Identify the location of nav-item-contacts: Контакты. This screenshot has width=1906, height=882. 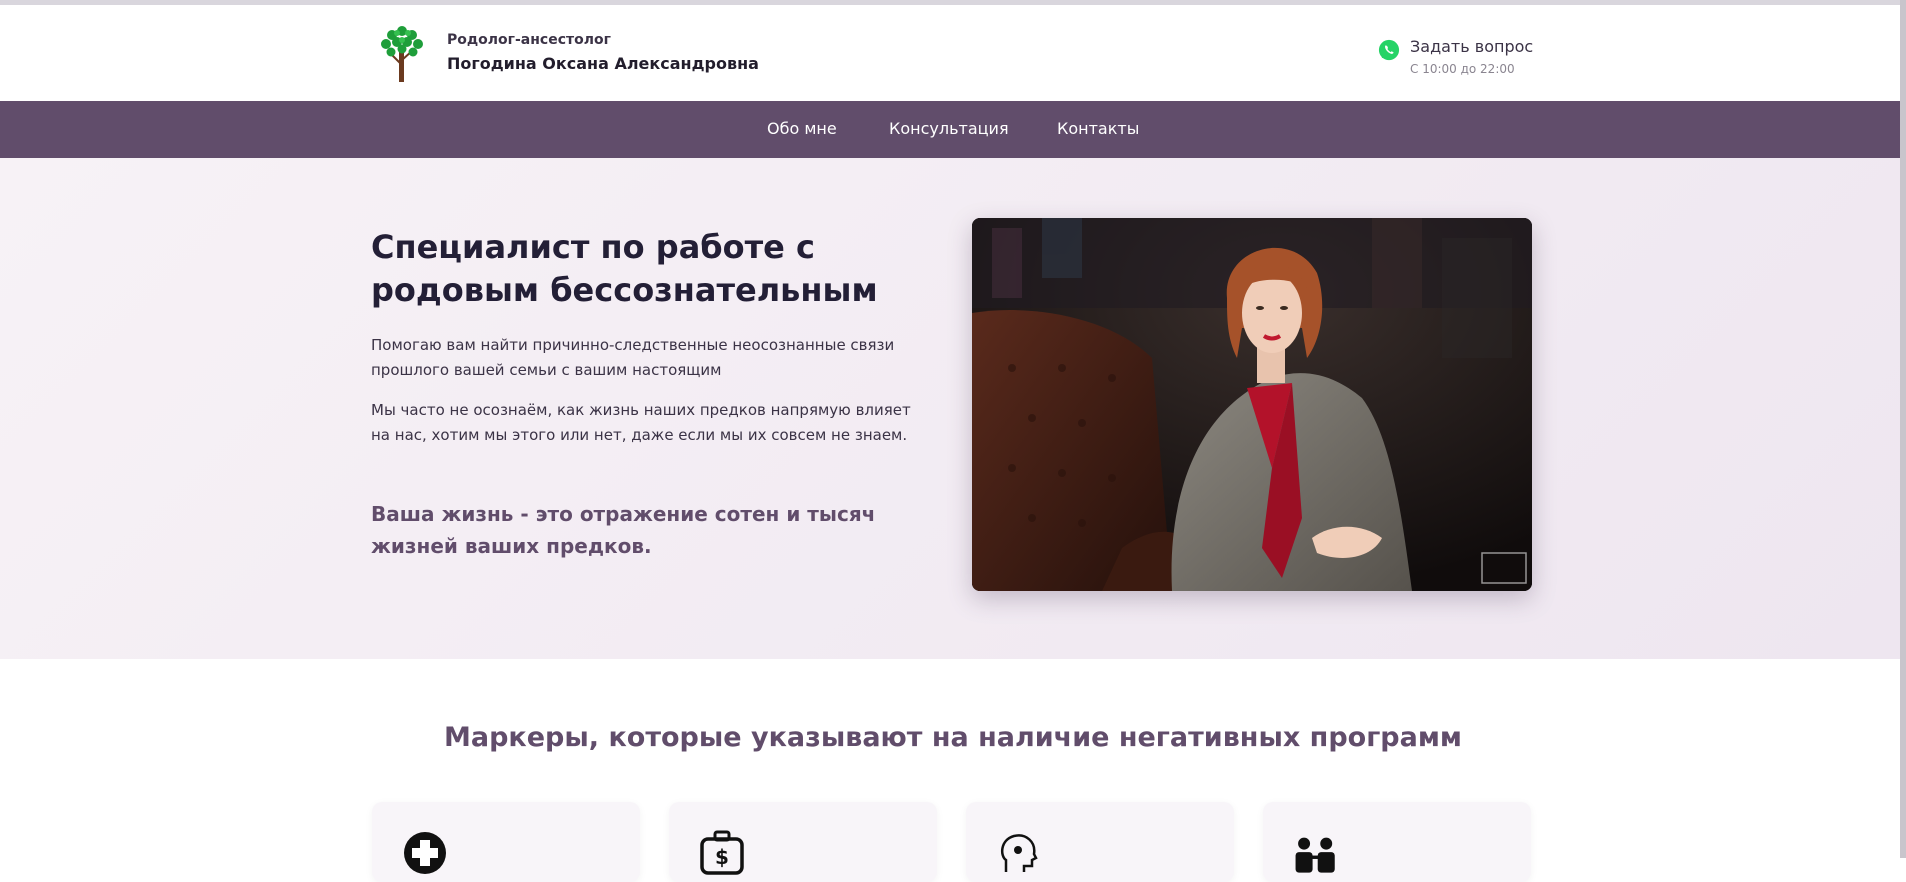
(1098, 128).